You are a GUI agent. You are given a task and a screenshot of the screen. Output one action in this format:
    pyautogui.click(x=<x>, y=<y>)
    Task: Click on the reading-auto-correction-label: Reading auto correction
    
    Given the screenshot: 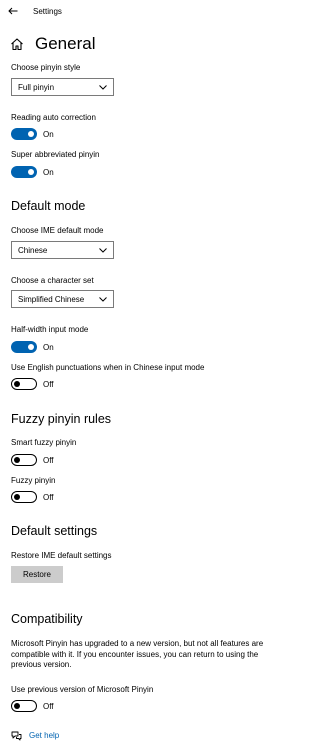 What is the action you would take?
    pyautogui.click(x=53, y=117)
    